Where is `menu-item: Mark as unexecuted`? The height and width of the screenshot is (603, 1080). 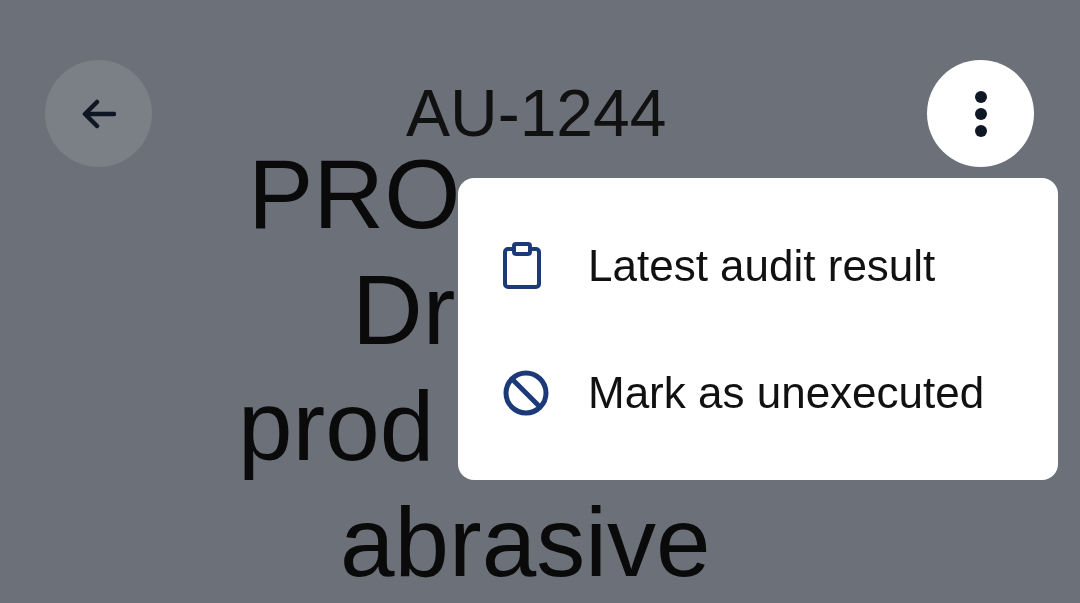
menu-item: Mark as unexecuted is located at coordinates (758, 392).